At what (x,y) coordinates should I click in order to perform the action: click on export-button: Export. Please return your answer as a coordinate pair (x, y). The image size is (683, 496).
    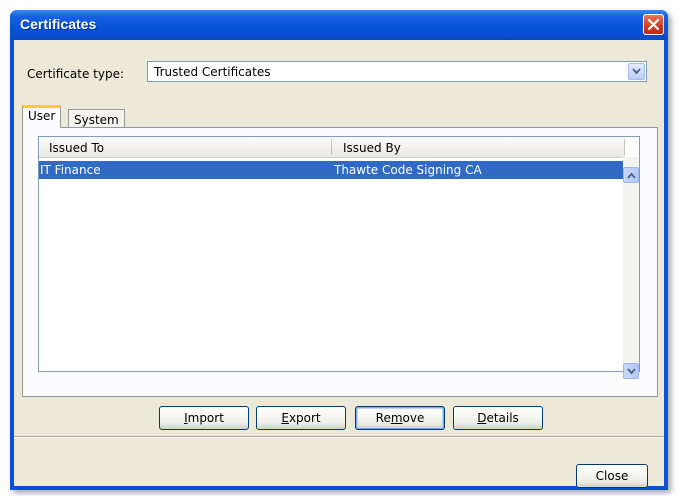
    Looking at the image, I should click on (301, 418).